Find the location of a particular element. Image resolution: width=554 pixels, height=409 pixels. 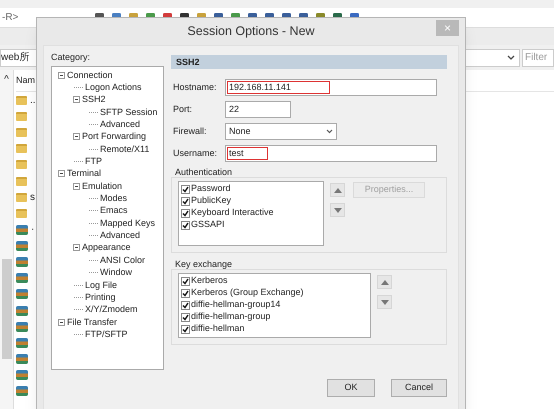

field-label: Username: is located at coordinates (195, 153).